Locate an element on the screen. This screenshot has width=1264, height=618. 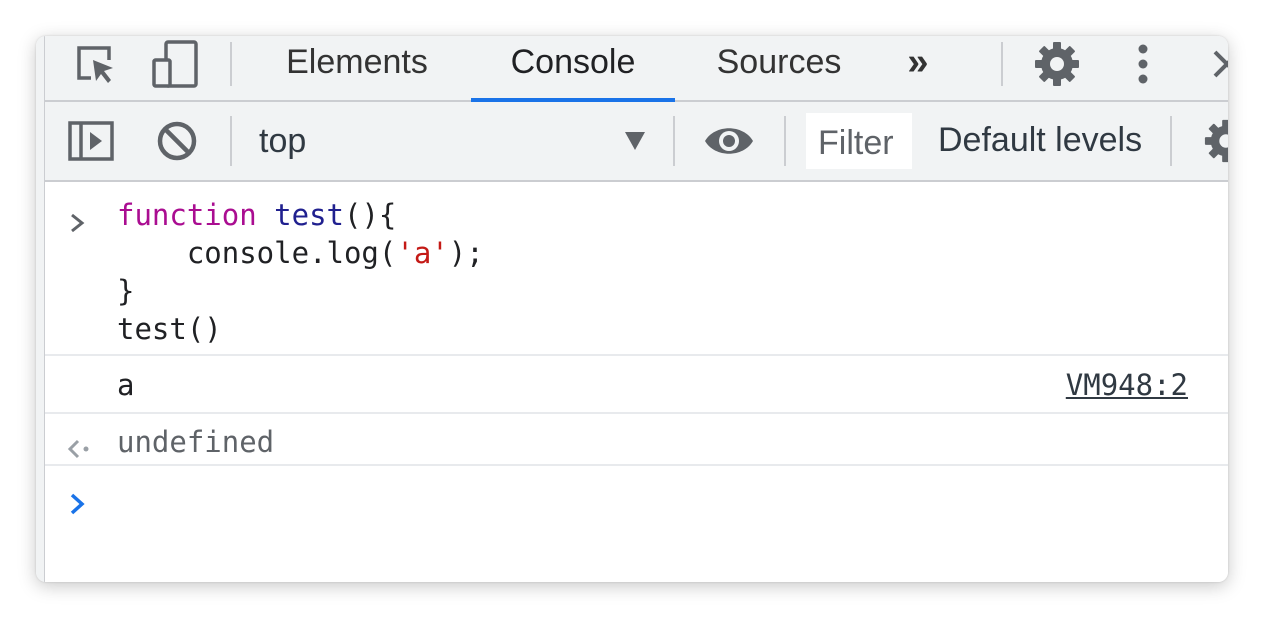
source-link: VM948:2 is located at coordinates (1127, 385).